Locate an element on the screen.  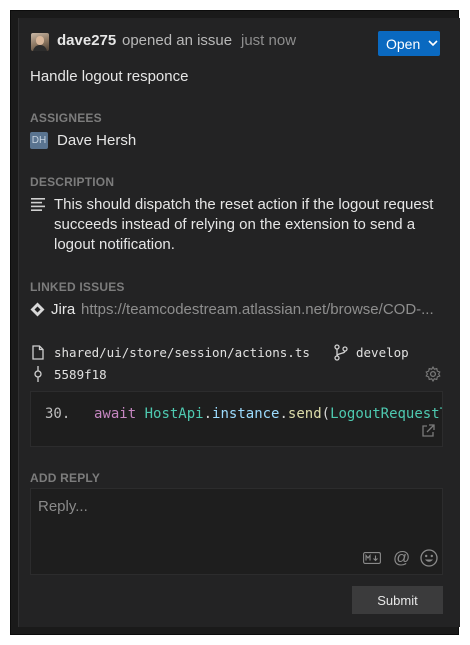
add-reply-label: ADD REPLY is located at coordinates (65, 478).